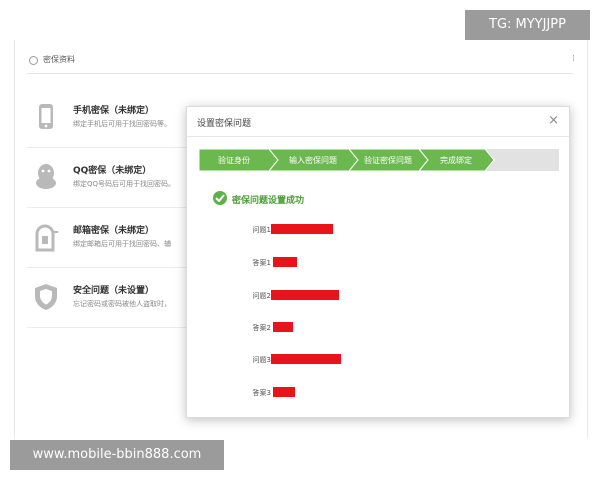  I want to click on question-1-label: 问题1, so click(261, 230).